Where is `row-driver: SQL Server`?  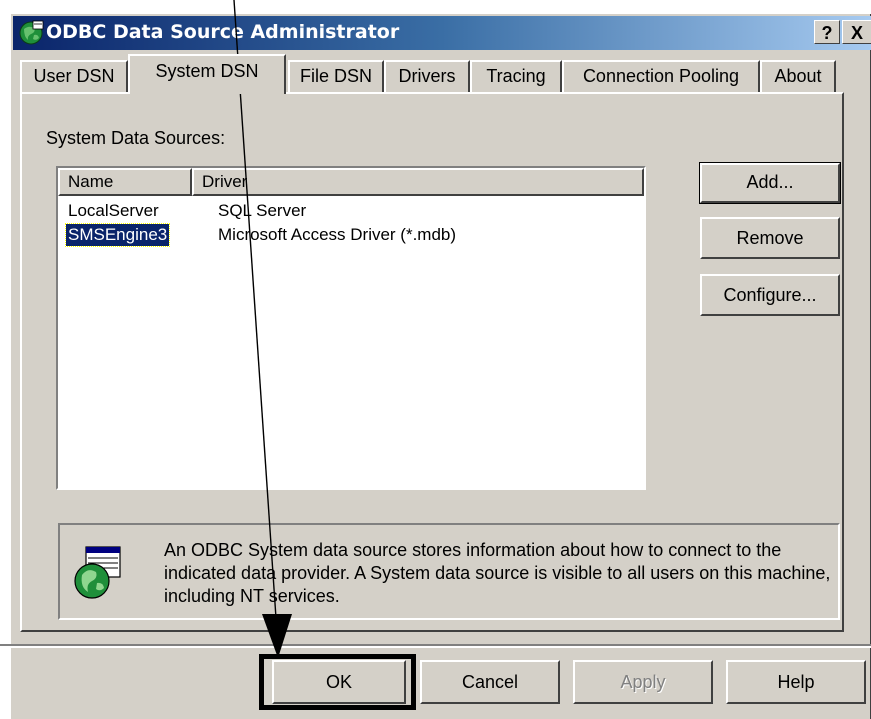 row-driver: SQL Server is located at coordinates (262, 210).